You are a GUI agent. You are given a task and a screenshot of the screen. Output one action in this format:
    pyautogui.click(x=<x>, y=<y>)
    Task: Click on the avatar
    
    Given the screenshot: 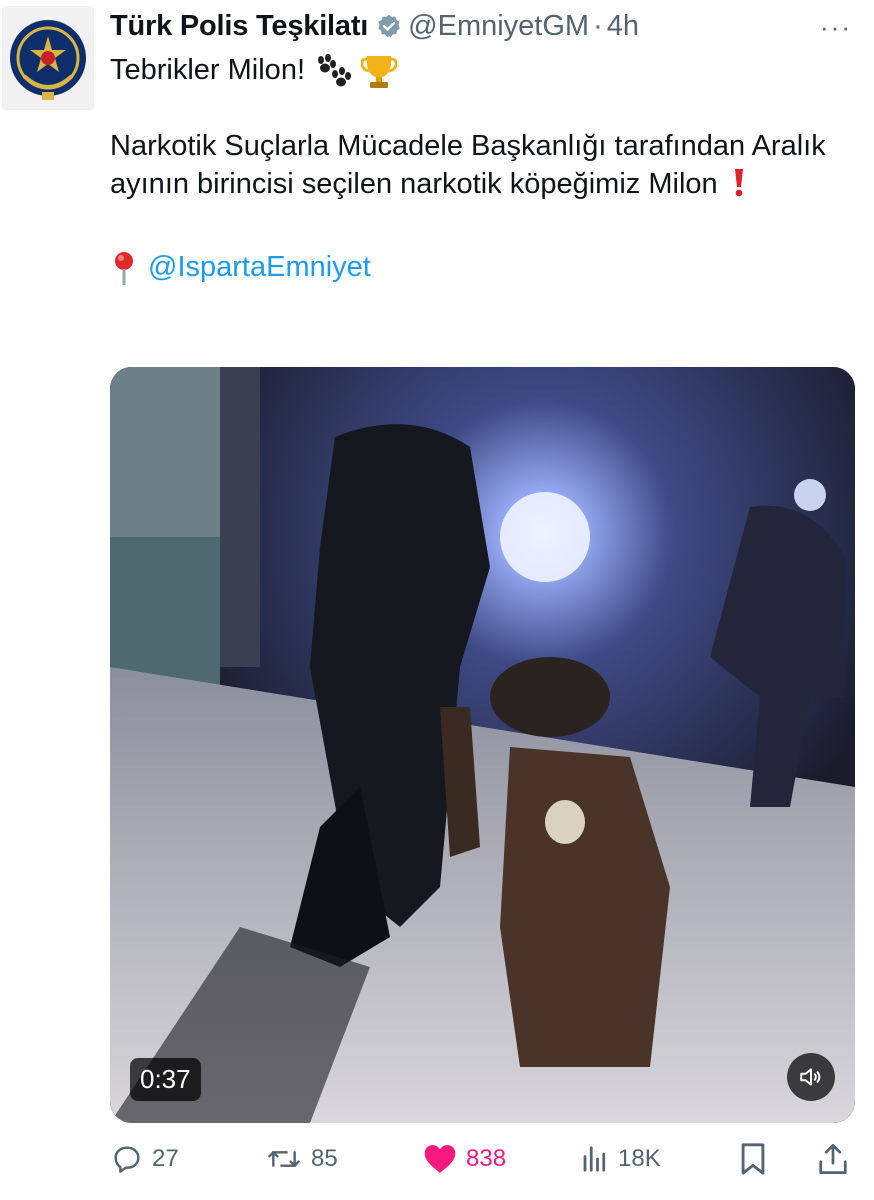 What is the action you would take?
    pyautogui.click(x=48, y=58)
    